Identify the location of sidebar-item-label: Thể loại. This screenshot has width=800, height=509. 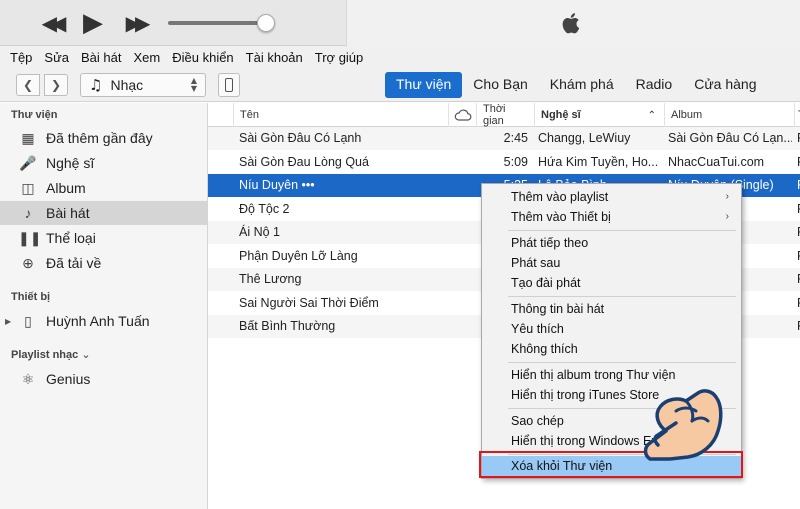
(71, 238).